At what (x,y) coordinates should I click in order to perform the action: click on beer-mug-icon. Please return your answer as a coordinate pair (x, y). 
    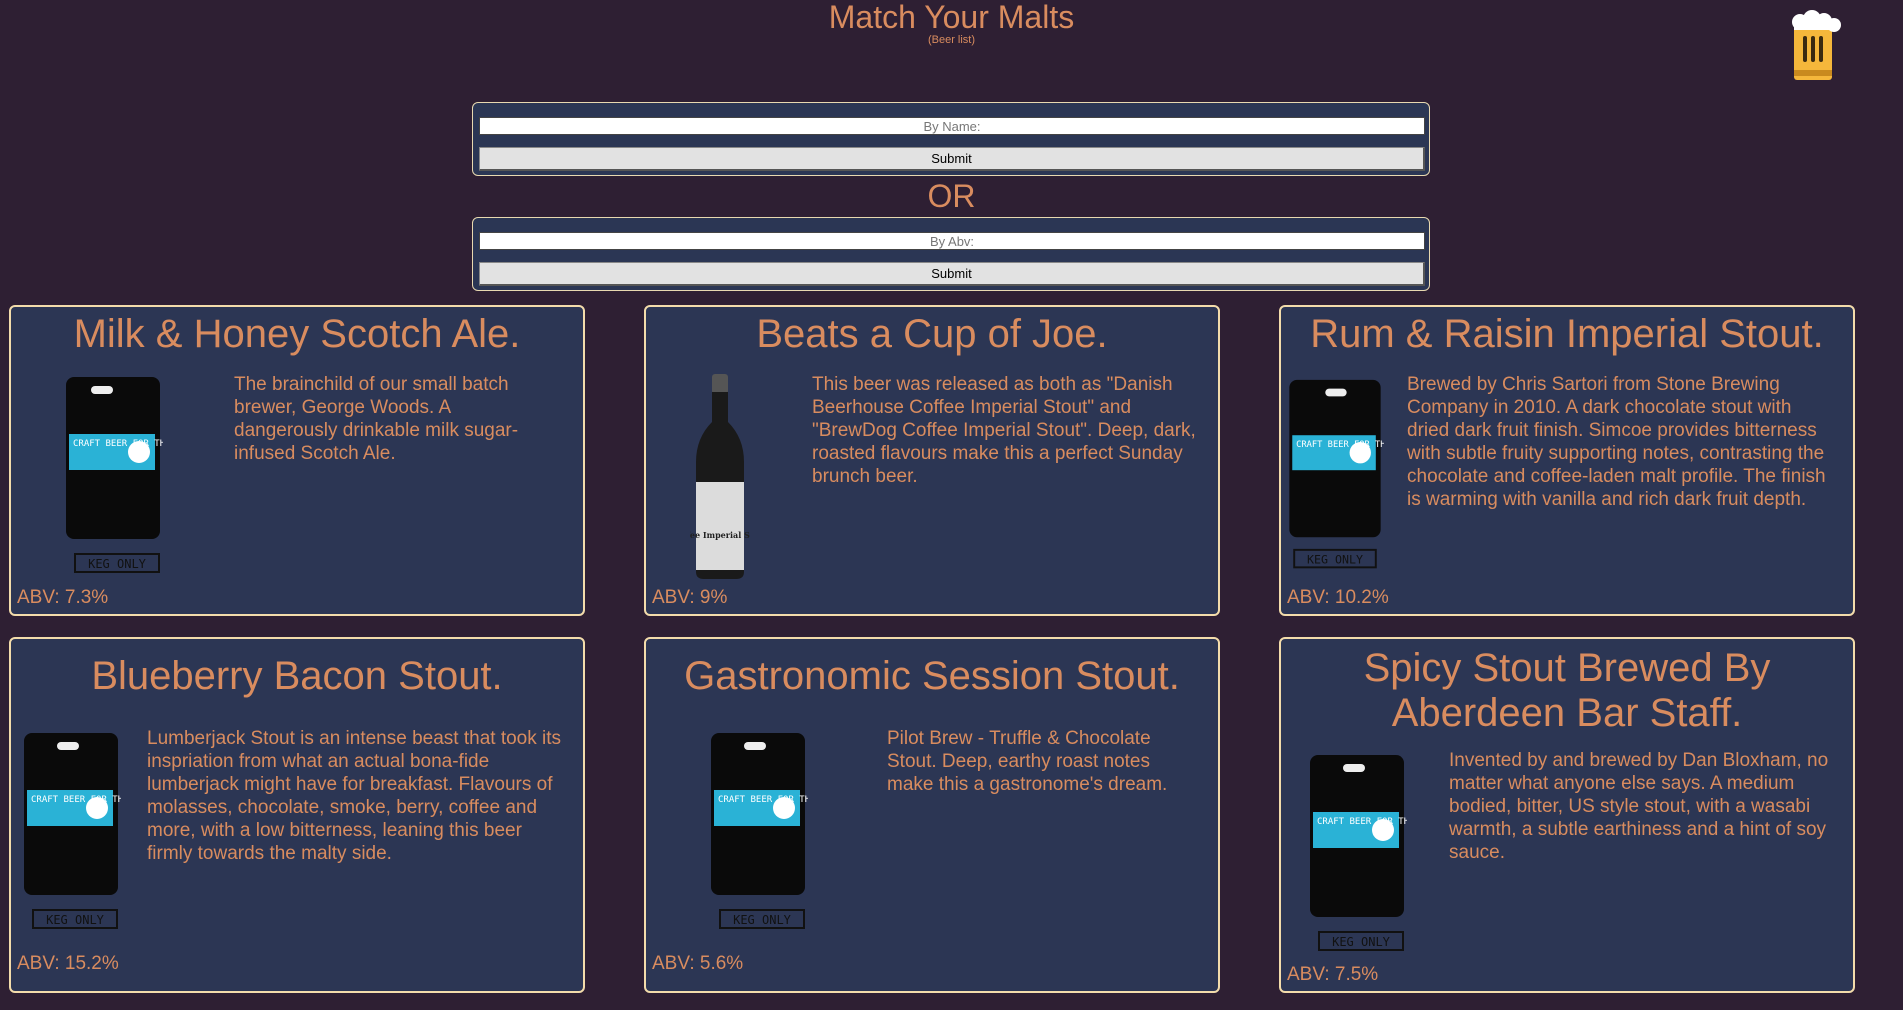
    Looking at the image, I should click on (1816, 45).